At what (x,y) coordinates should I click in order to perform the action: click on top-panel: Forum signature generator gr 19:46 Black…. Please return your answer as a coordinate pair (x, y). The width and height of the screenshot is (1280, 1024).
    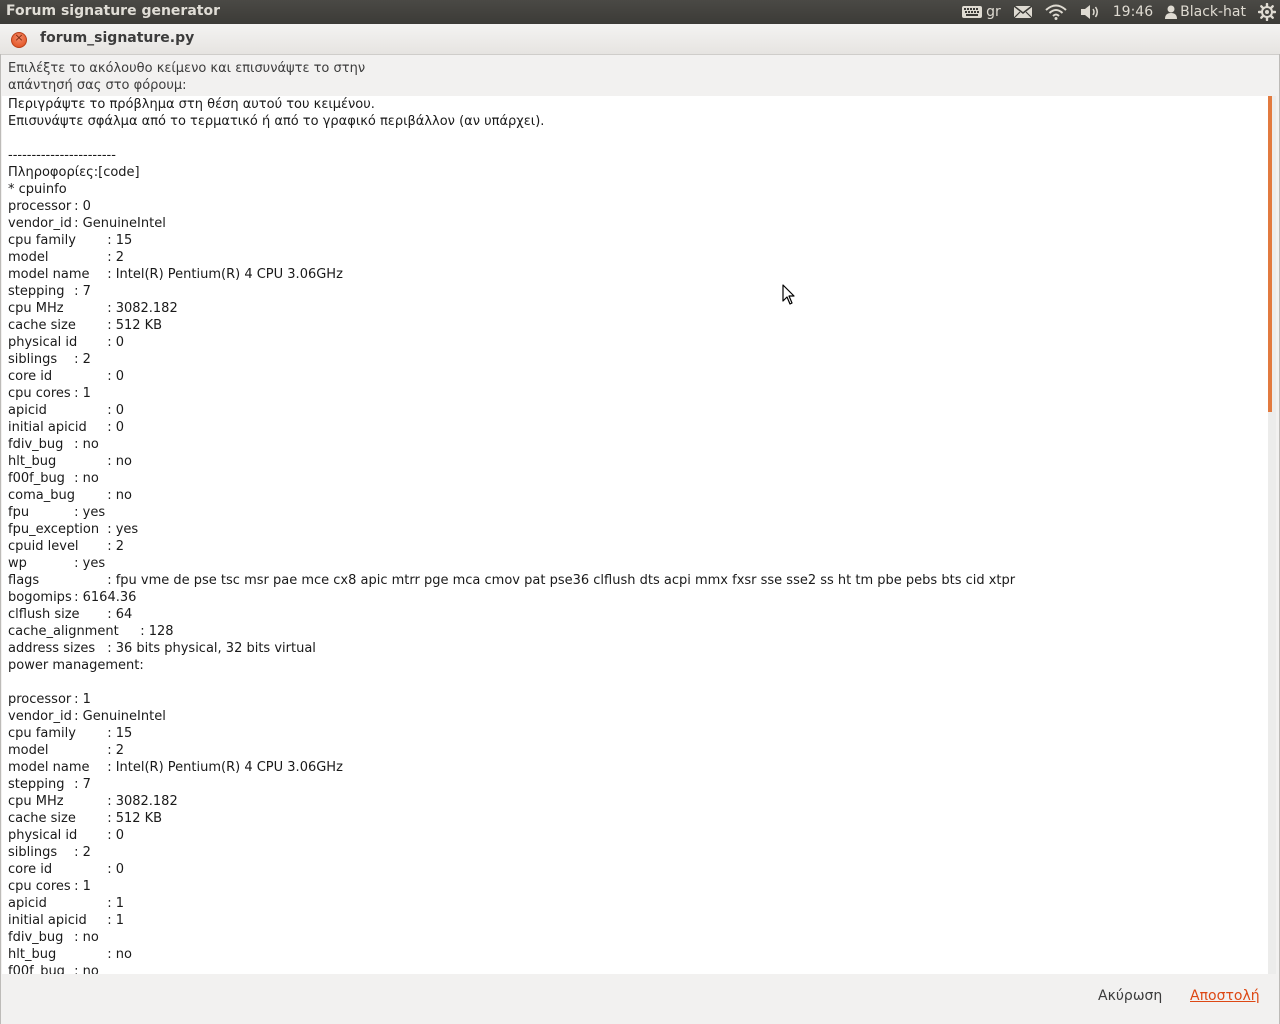
    Looking at the image, I should click on (640, 12).